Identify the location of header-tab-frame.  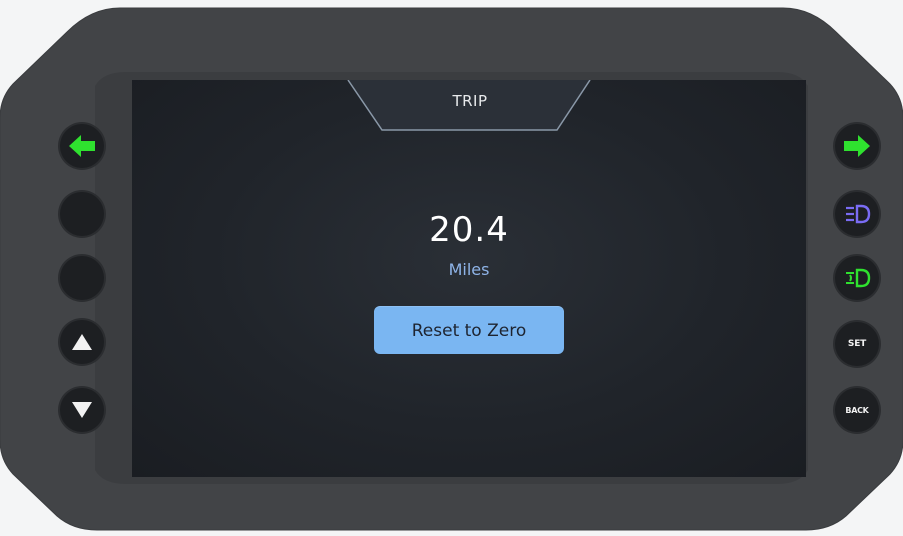
(469, 105).